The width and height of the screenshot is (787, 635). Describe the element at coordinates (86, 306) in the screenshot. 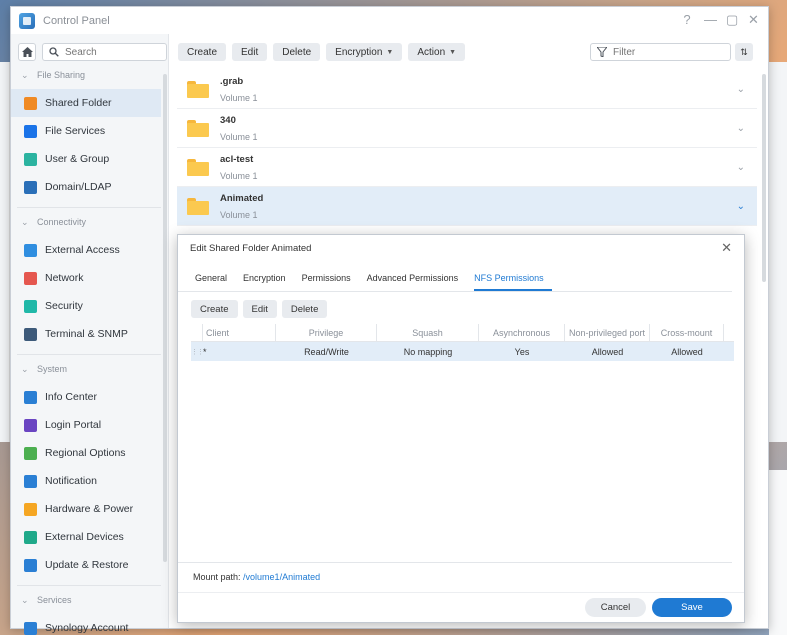

I see `sidebar-item-security: Security` at that location.